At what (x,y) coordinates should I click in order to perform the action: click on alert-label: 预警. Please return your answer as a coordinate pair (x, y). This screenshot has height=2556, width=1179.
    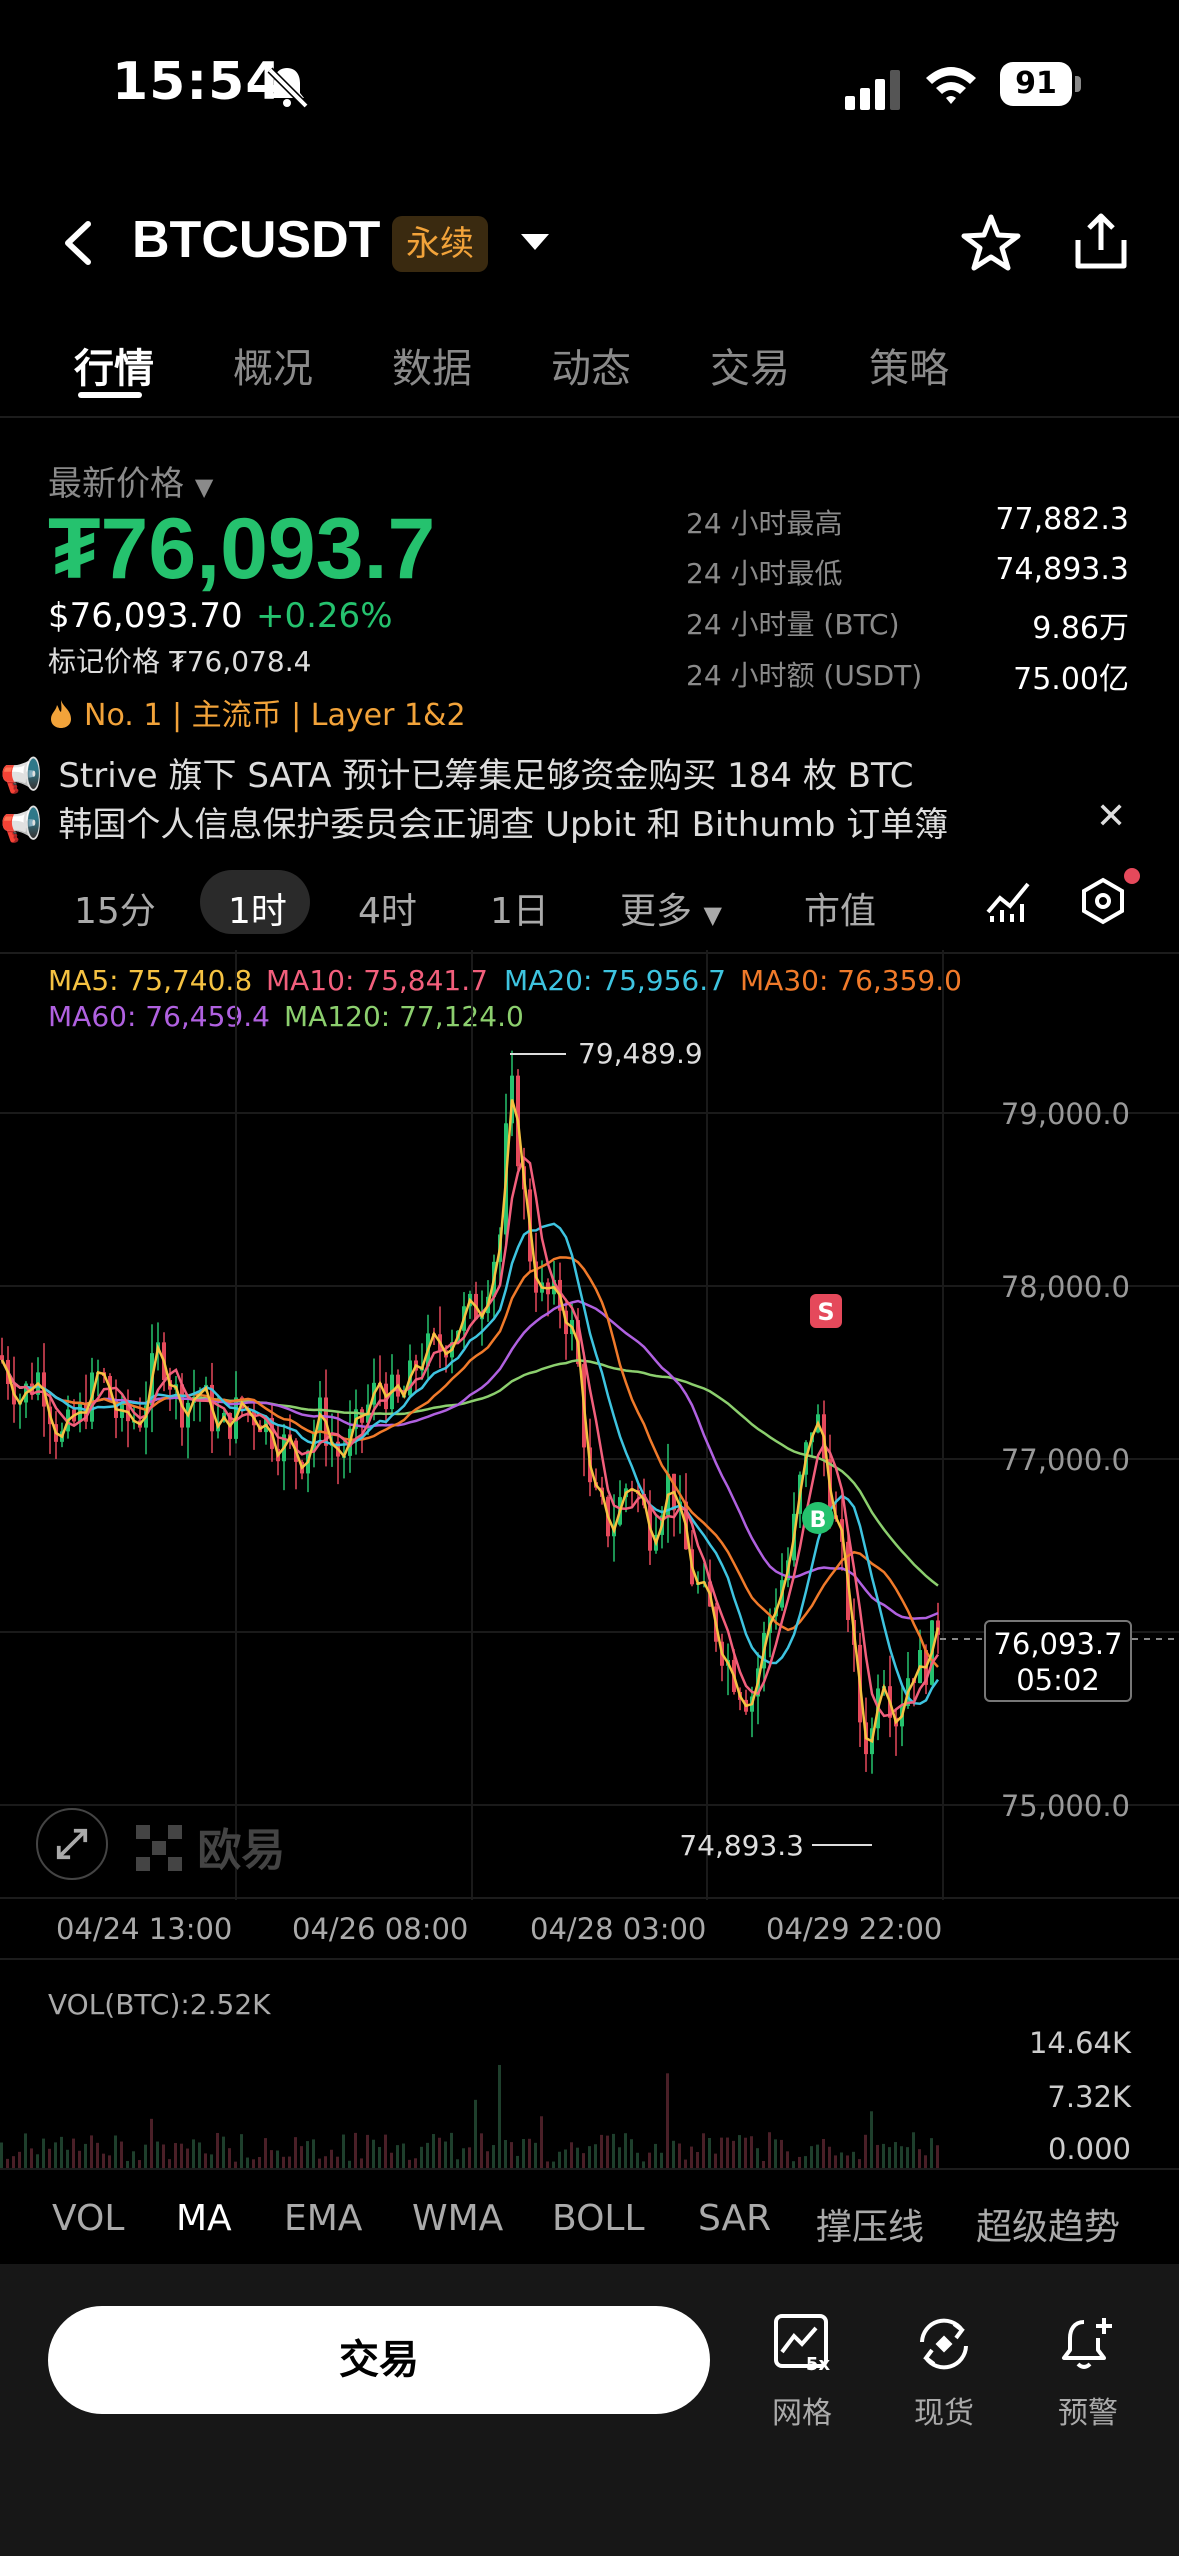
    Looking at the image, I should click on (1088, 2410).